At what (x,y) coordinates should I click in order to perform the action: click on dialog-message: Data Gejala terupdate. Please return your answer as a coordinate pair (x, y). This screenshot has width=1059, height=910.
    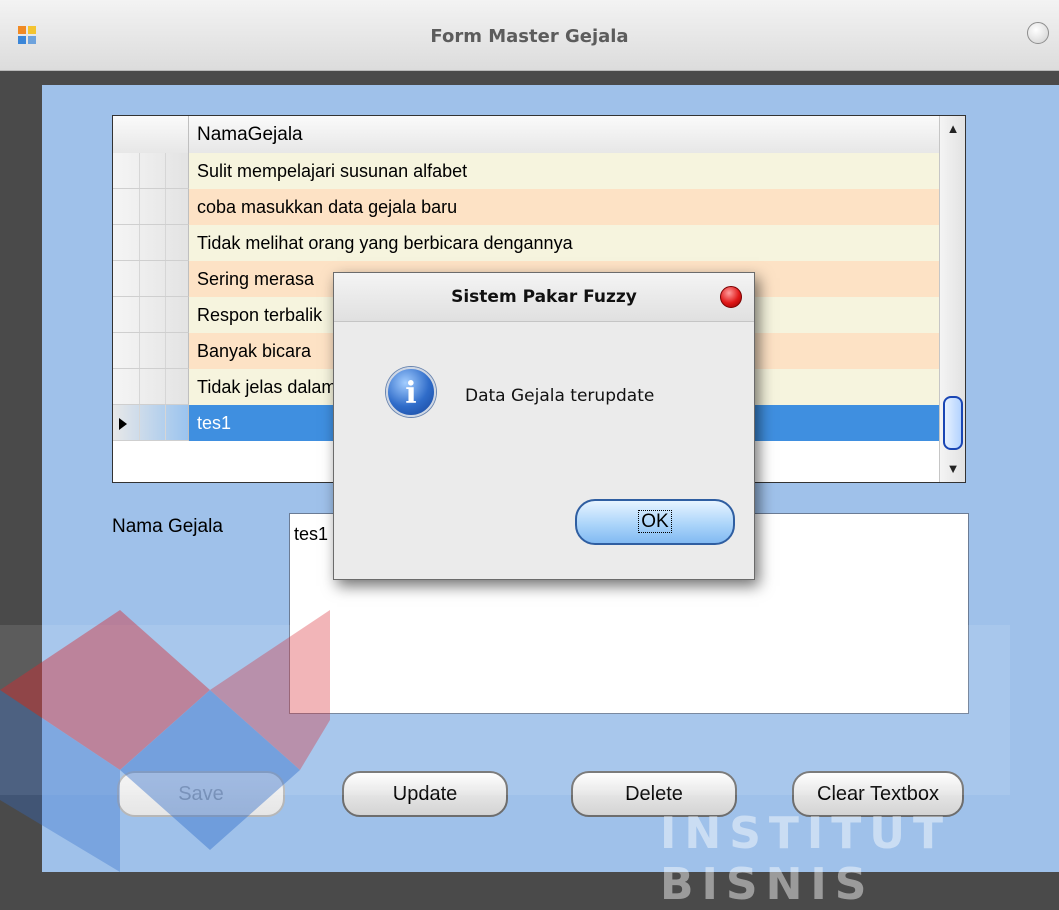
    Looking at the image, I should click on (560, 396).